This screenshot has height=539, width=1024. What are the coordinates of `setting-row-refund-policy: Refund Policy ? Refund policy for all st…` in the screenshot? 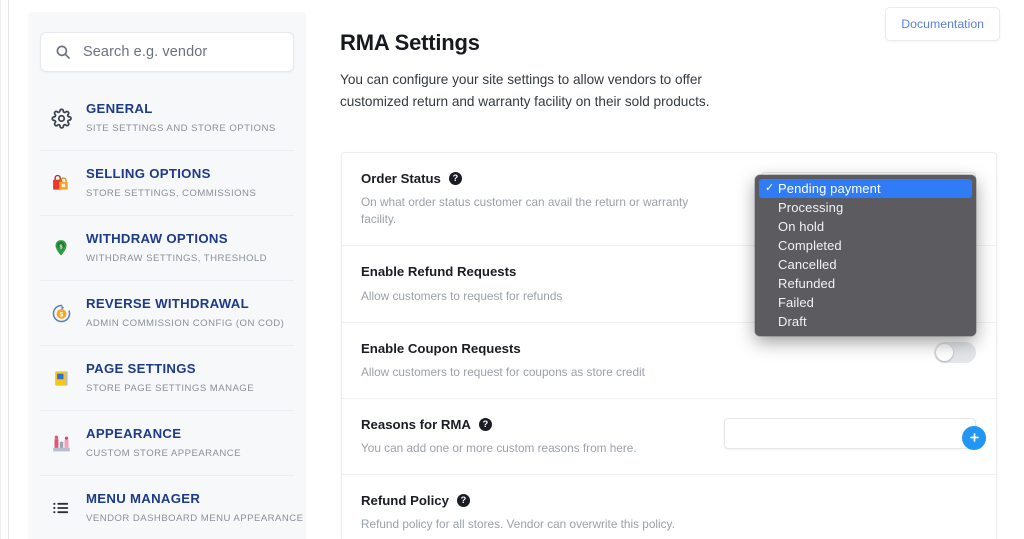 It's located at (669, 507).